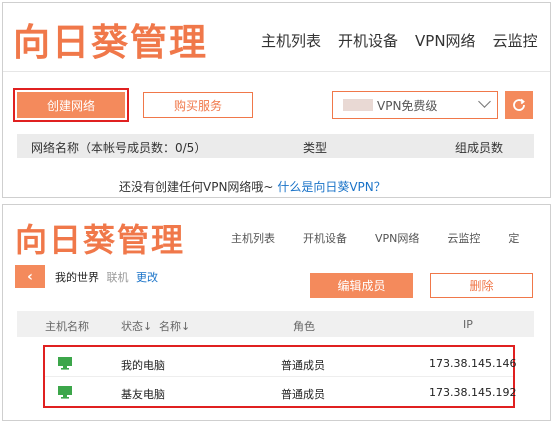 The height and width of the screenshot is (423, 553). I want to click on delete-network-button: 删除, so click(481, 285).